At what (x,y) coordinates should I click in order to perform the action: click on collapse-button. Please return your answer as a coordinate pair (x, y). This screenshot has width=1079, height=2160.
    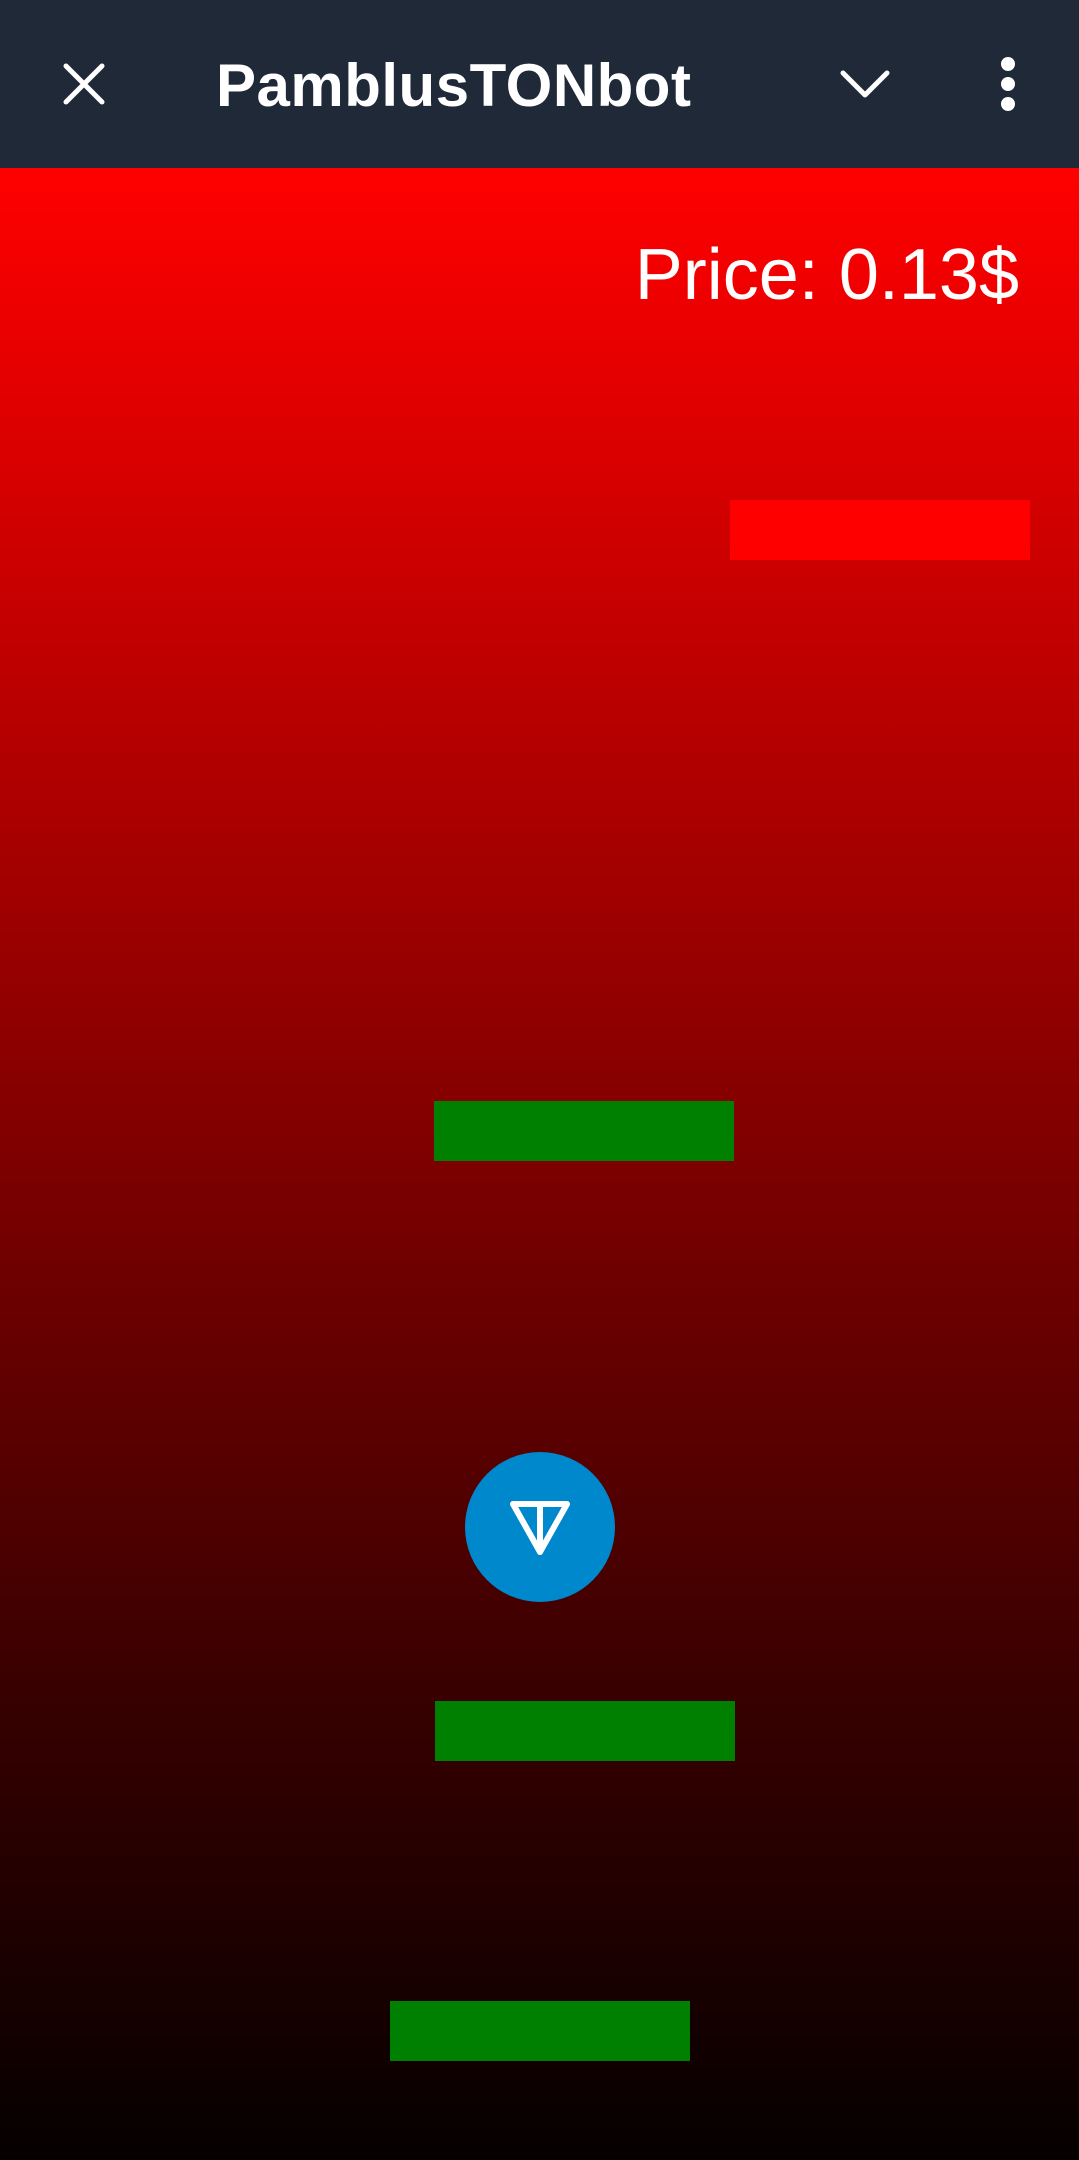
    Looking at the image, I should click on (865, 84).